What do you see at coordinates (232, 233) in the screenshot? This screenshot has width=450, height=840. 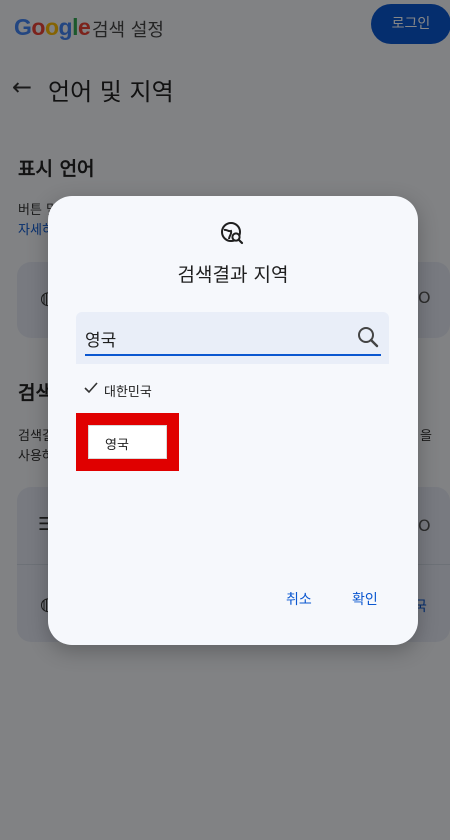 I see `globe-search-icon` at bounding box center [232, 233].